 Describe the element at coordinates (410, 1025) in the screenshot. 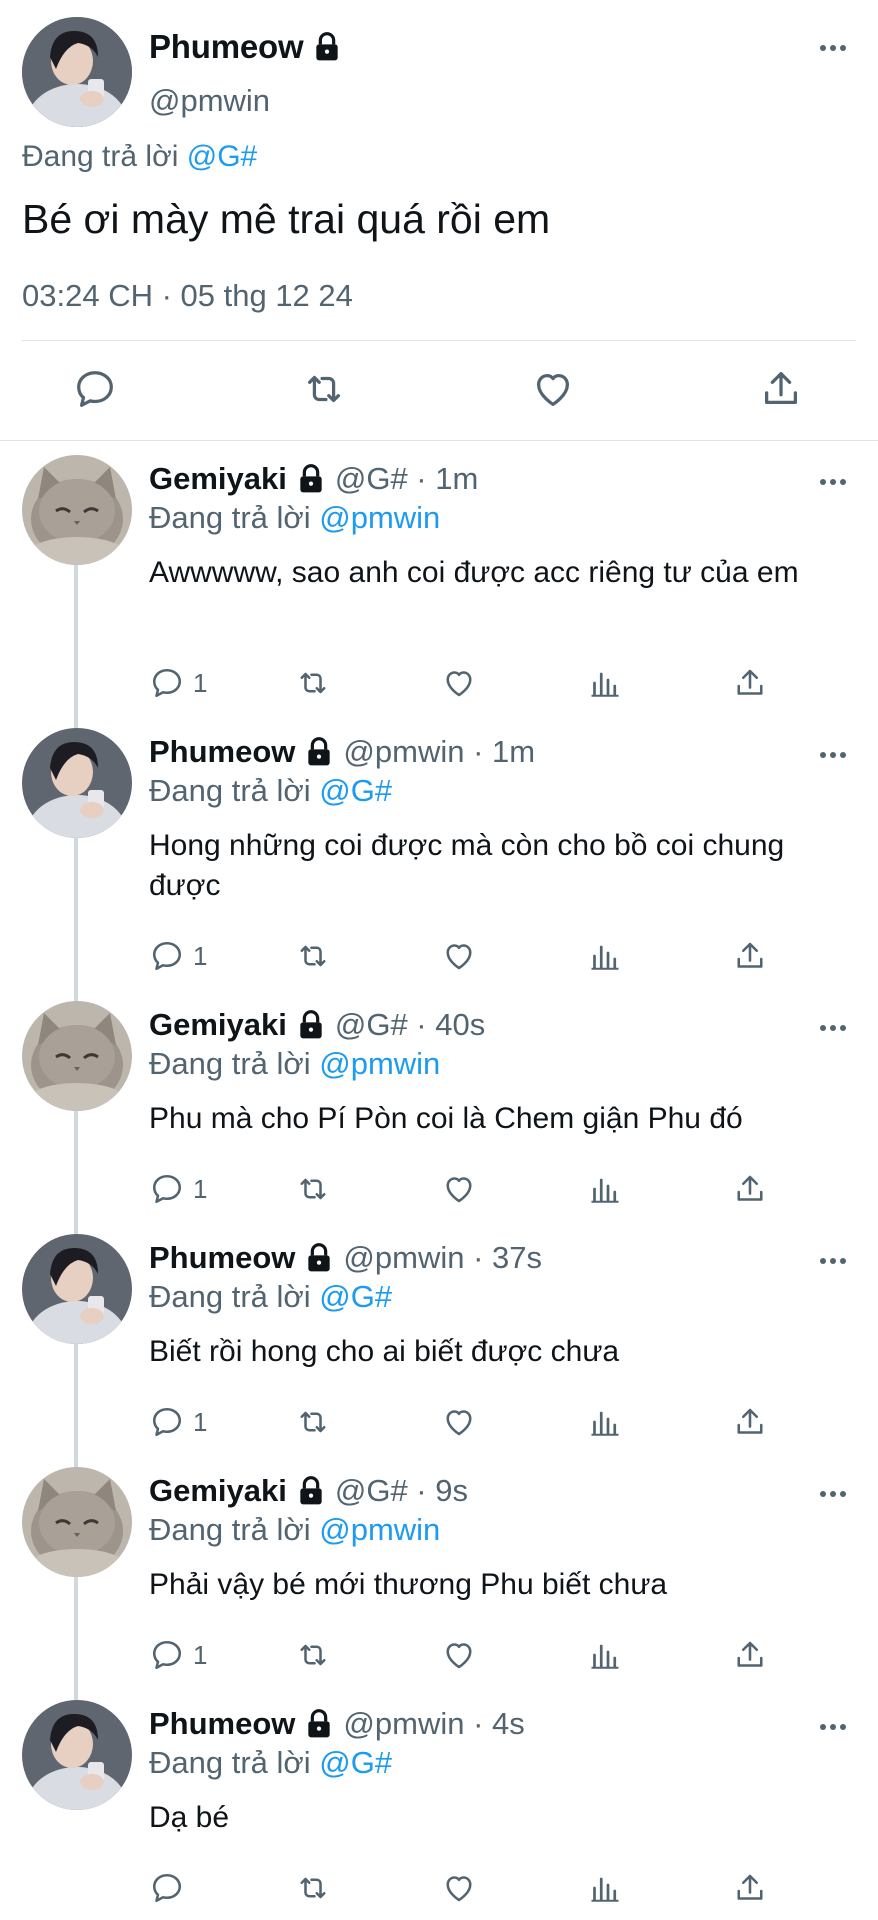

I see `handle-time: @G# · 40s` at that location.